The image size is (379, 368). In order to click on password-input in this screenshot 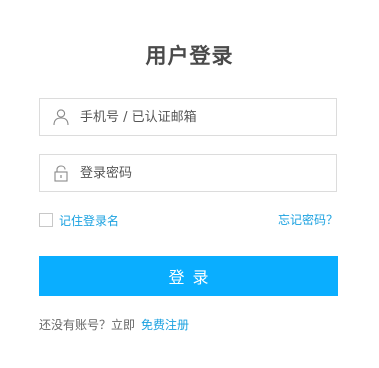, I will do `click(205, 173)`.